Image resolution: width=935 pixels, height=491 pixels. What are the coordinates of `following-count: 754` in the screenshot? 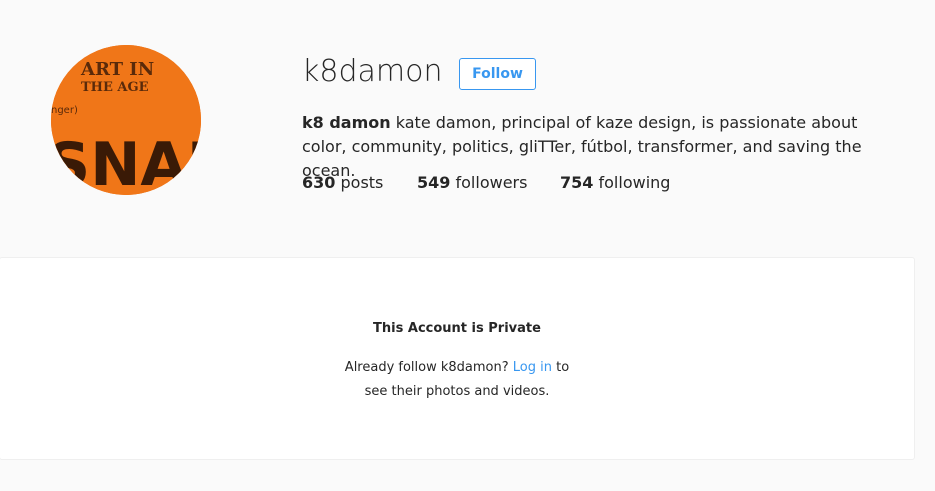 It's located at (577, 182).